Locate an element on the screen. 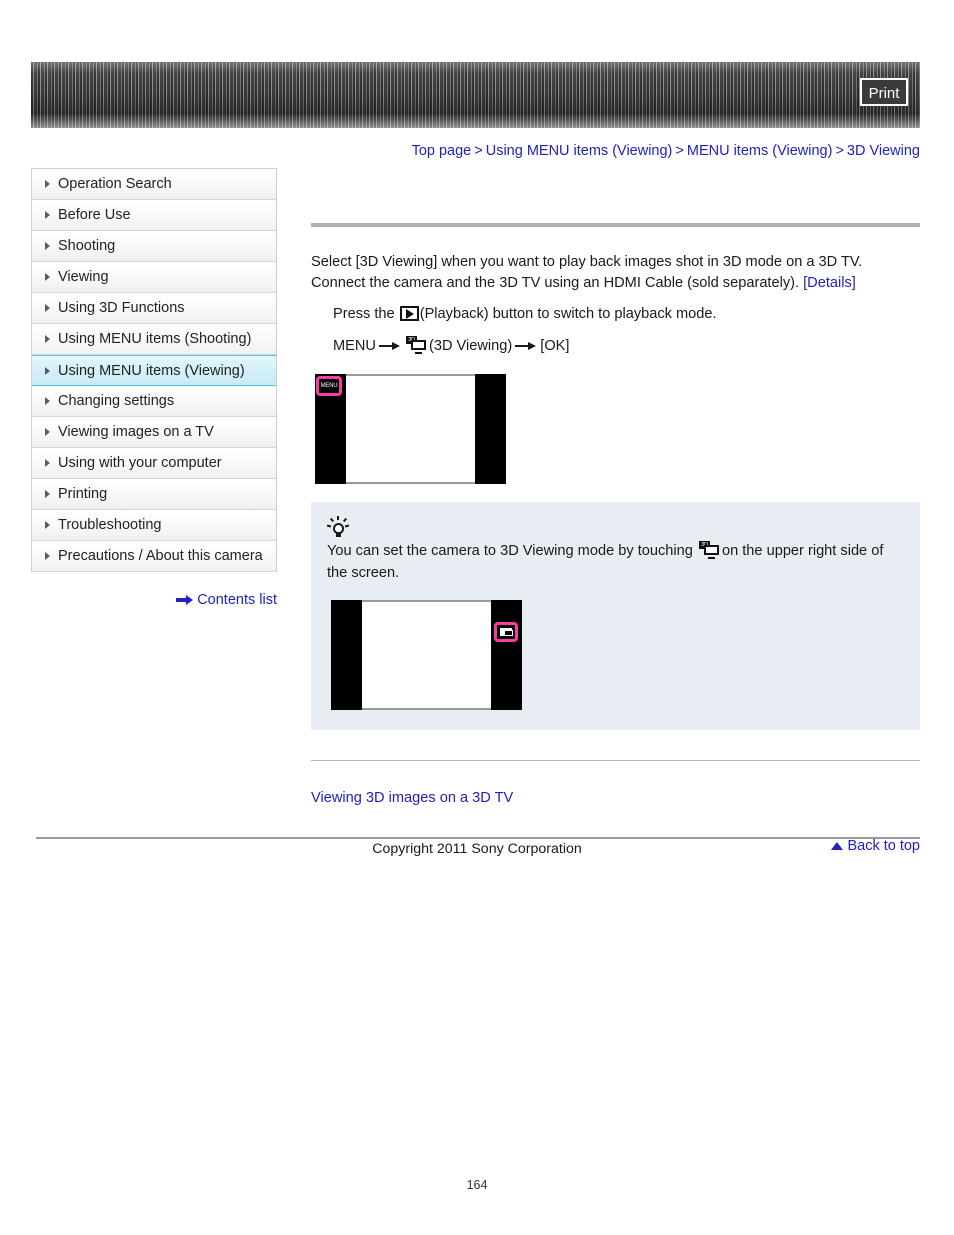  screen-center-pane is located at coordinates (410, 429).